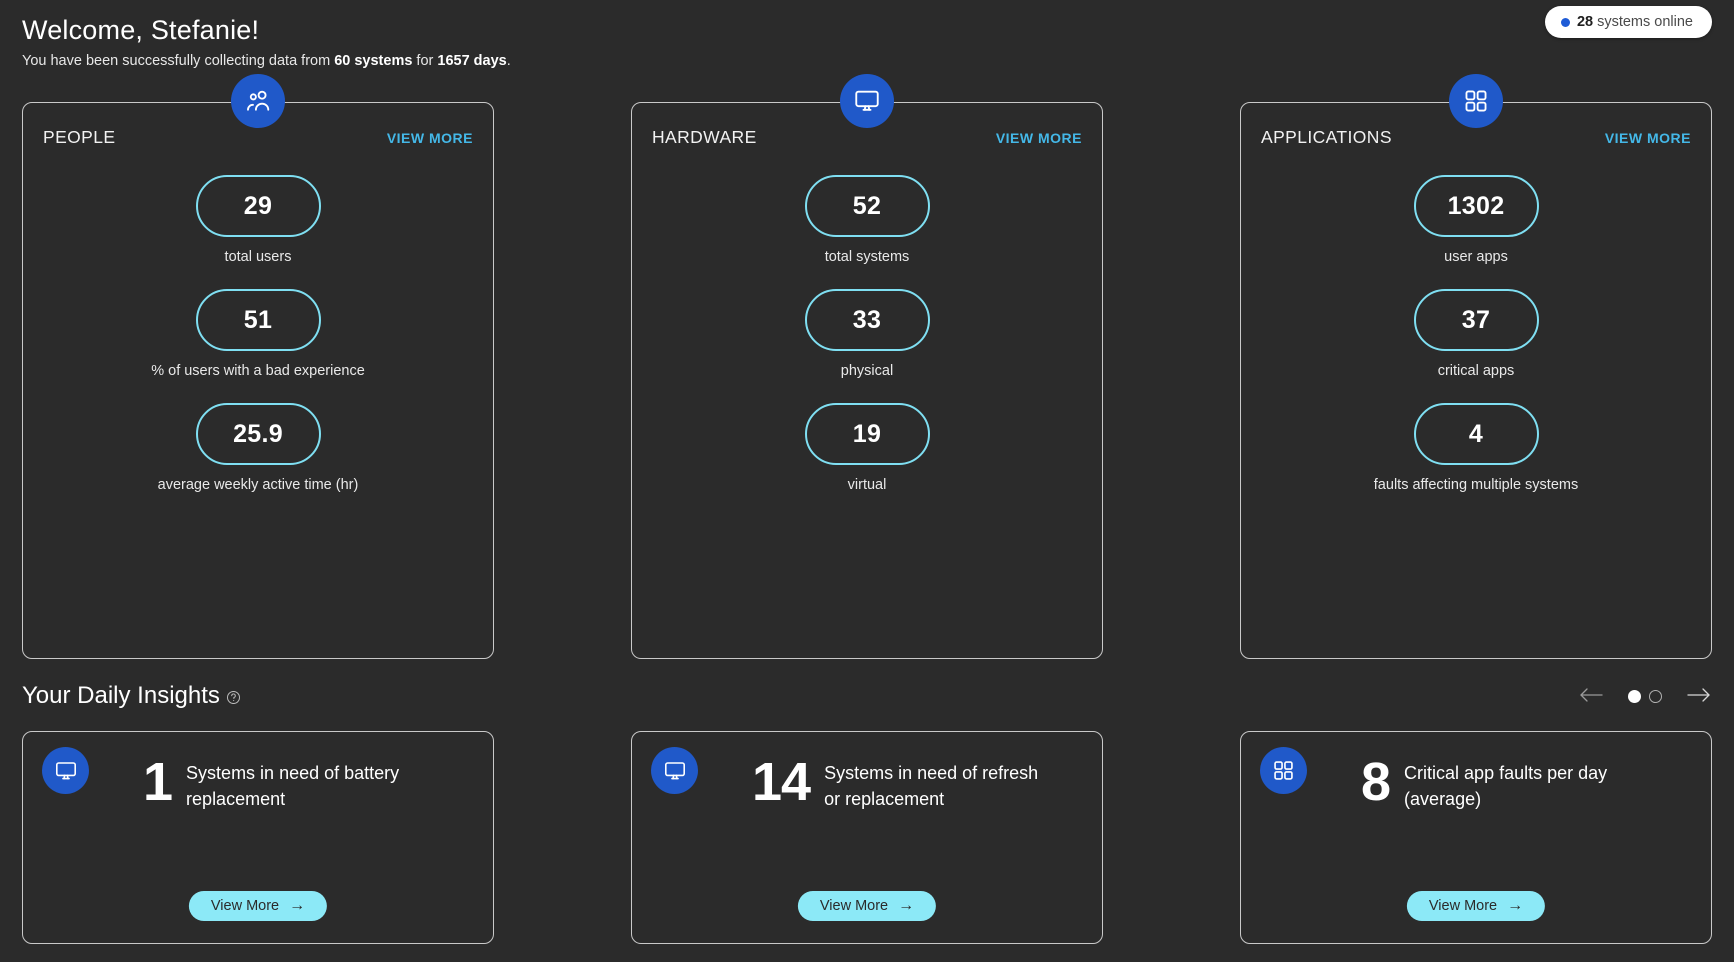 Image resolution: width=1734 pixels, height=962 pixels. I want to click on insight-number: 8, so click(1376, 782).